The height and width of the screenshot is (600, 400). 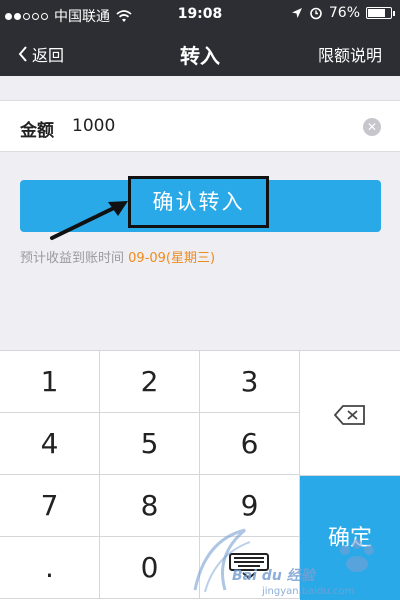 I want to click on watermark-text: Bai du 经验, so click(x=273, y=576).